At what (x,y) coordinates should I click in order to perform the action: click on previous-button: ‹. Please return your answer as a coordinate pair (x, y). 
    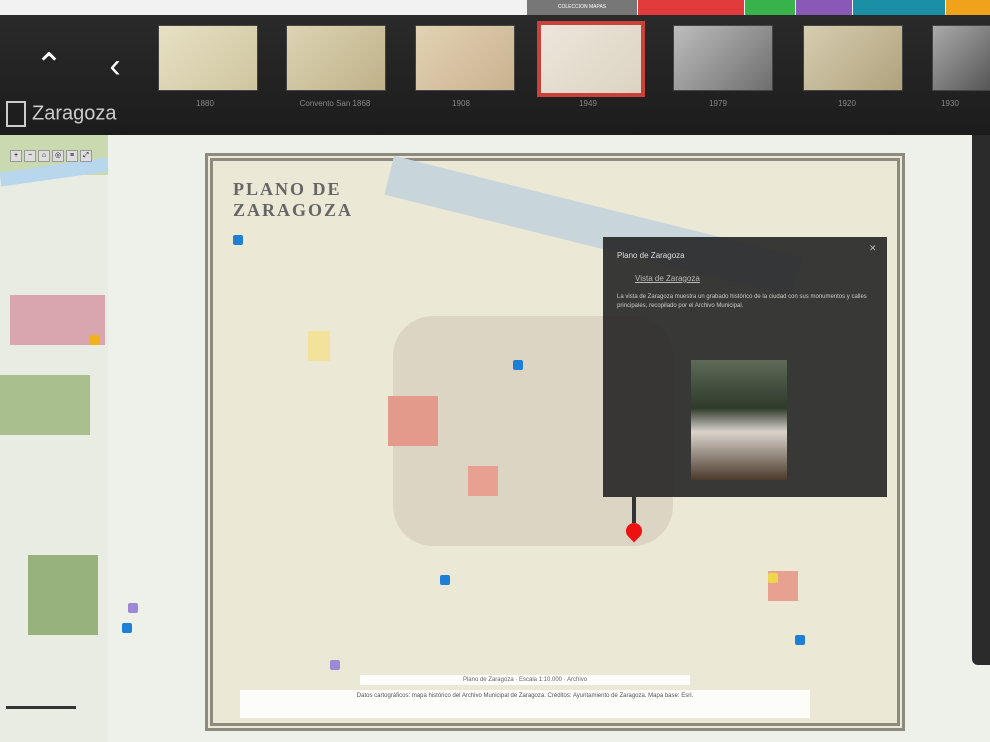
    Looking at the image, I should click on (115, 66).